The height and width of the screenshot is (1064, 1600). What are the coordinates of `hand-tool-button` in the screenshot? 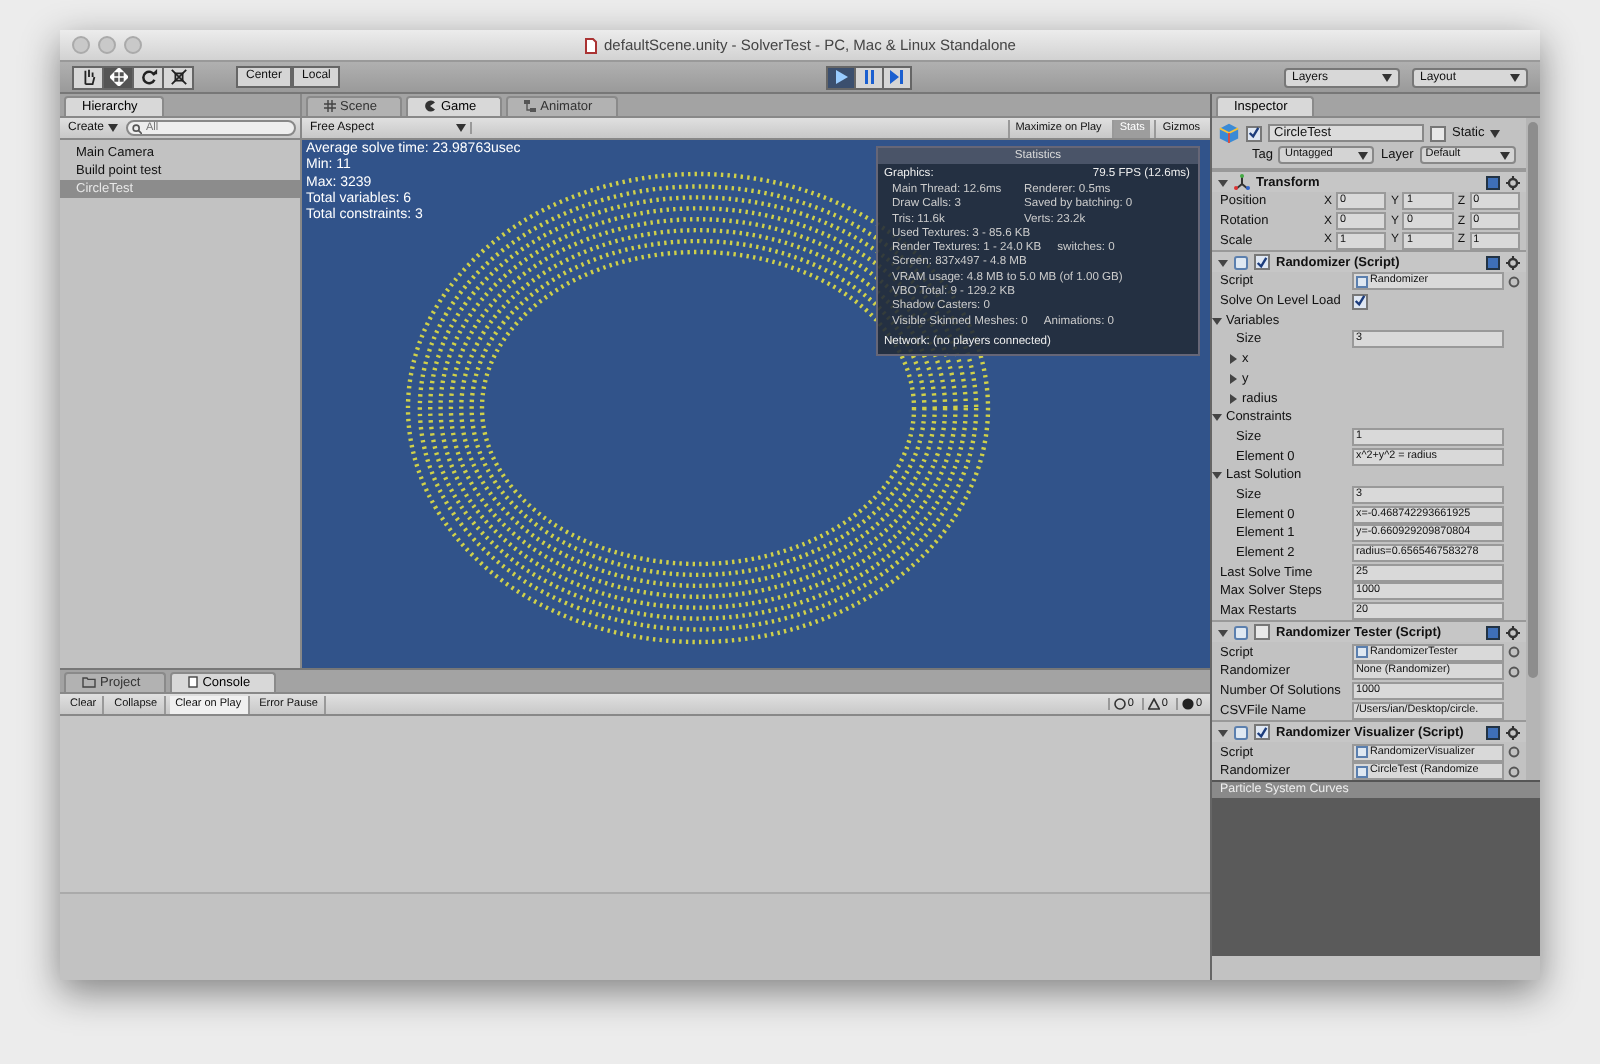 It's located at (88, 77).